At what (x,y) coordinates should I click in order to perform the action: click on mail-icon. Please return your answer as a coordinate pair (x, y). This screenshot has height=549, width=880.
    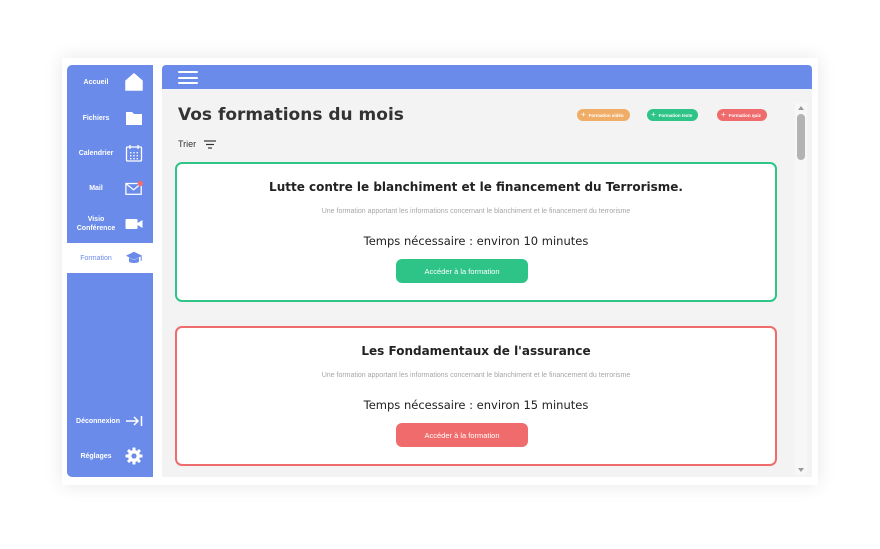
    Looking at the image, I should click on (134, 188).